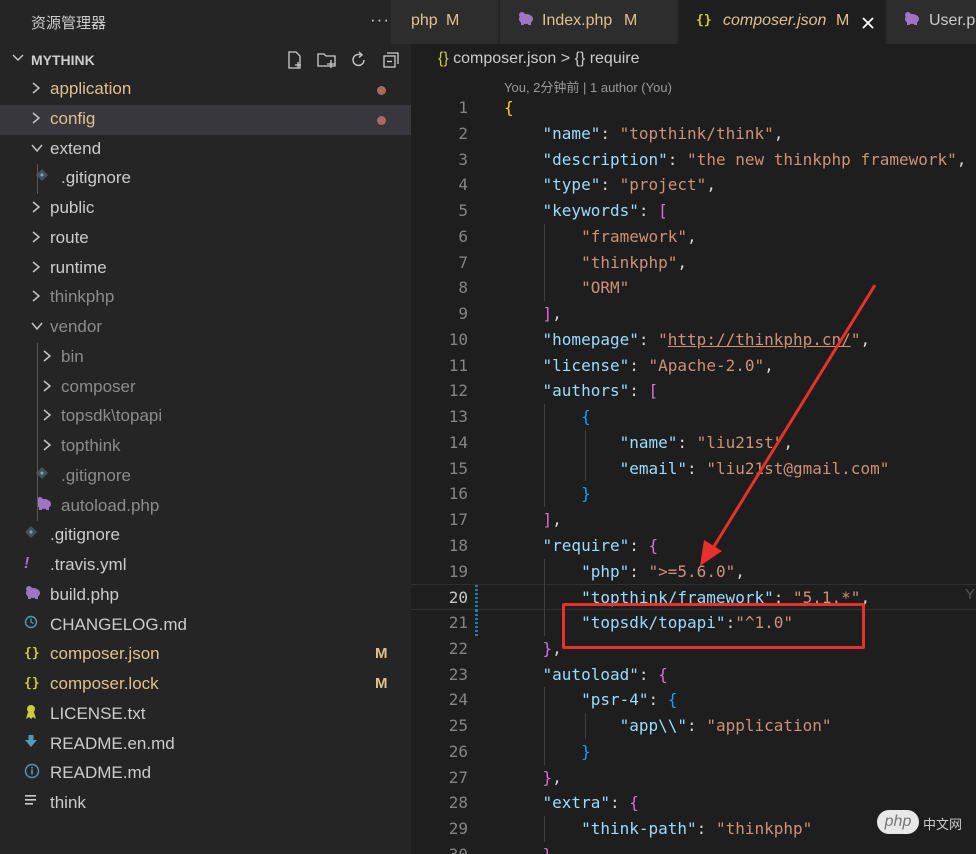 This screenshot has width=976, height=854. Describe the element at coordinates (693, 417) in the screenshot. I see `code-line: 13 {` at that location.